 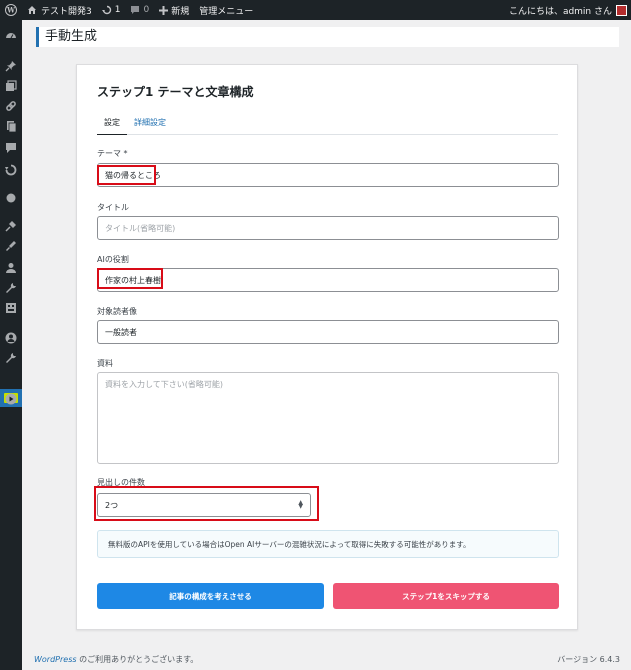 I want to click on title-input: タイトル(省略可能), so click(x=328, y=228).